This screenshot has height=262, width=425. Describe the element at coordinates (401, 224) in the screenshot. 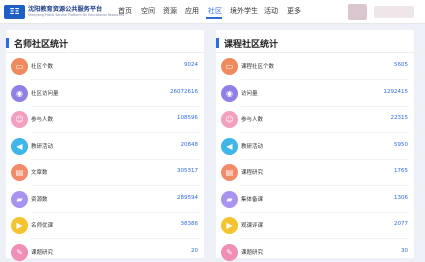

I see `stat-value: 2077` at that location.